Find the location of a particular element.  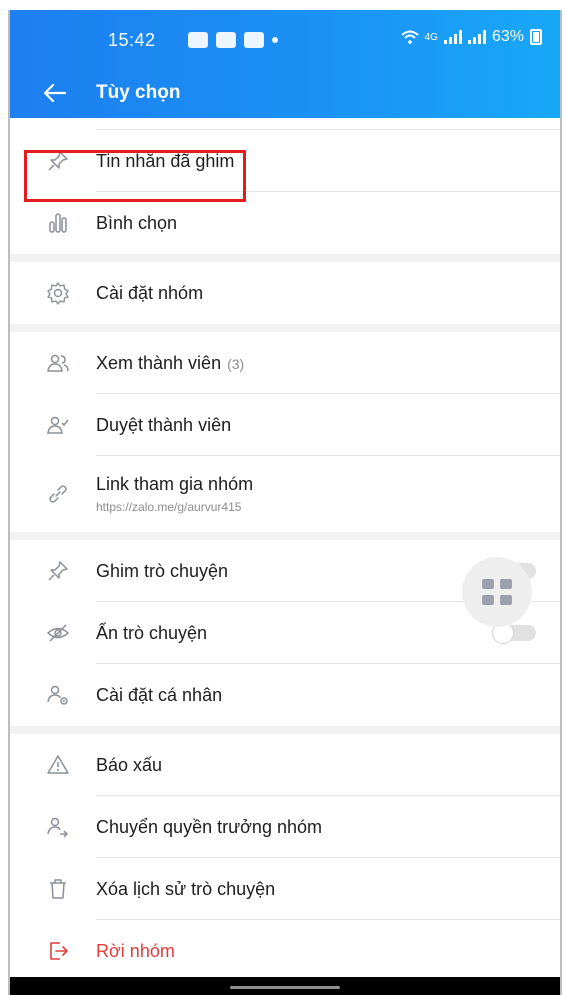

transfer-admin-item: Chuyển quyền trưởng nhóm is located at coordinates (285, 827).